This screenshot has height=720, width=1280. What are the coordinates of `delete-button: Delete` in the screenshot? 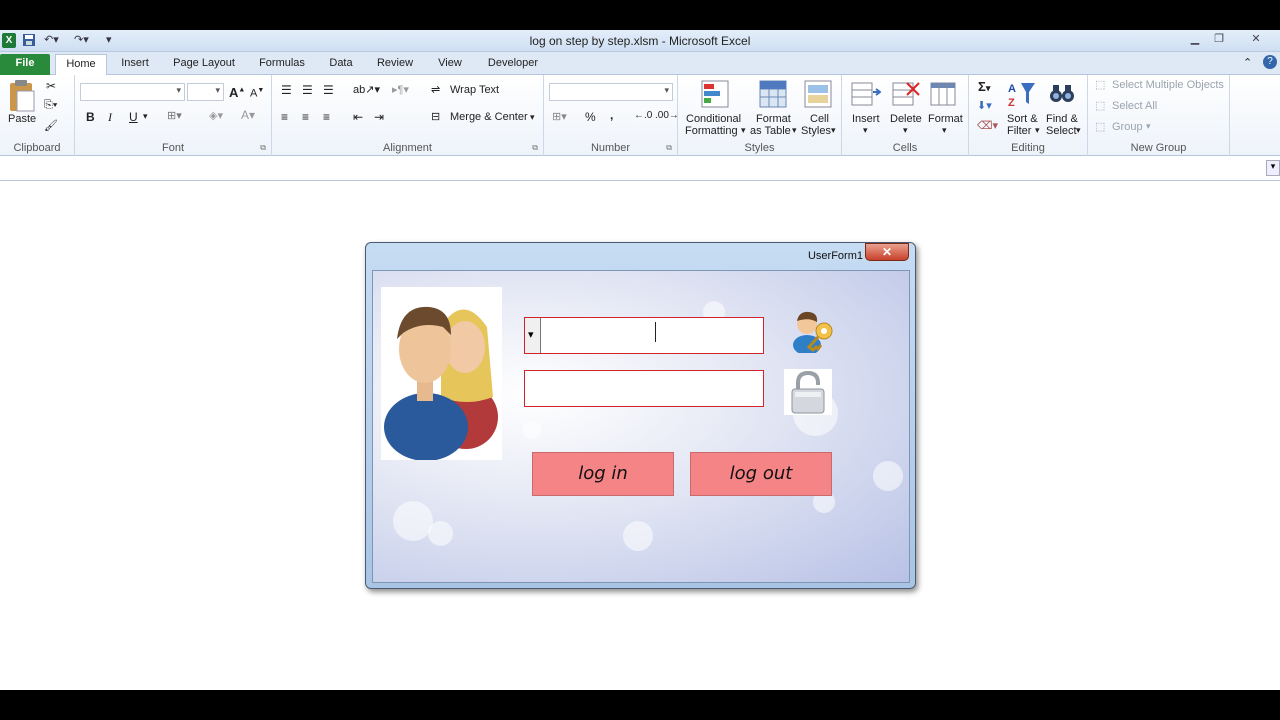 It's located at (906, 119).